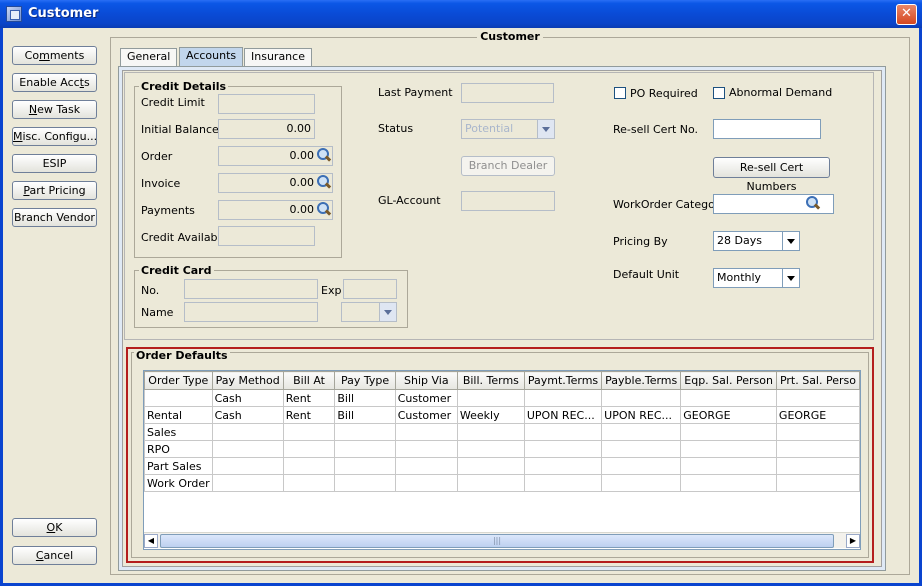 This screenshot has height=586, width=922. What do you see at coordinates (178, 432) in the screenshot?
I see `table-cell: Sales` at bounding box center [178, 432].